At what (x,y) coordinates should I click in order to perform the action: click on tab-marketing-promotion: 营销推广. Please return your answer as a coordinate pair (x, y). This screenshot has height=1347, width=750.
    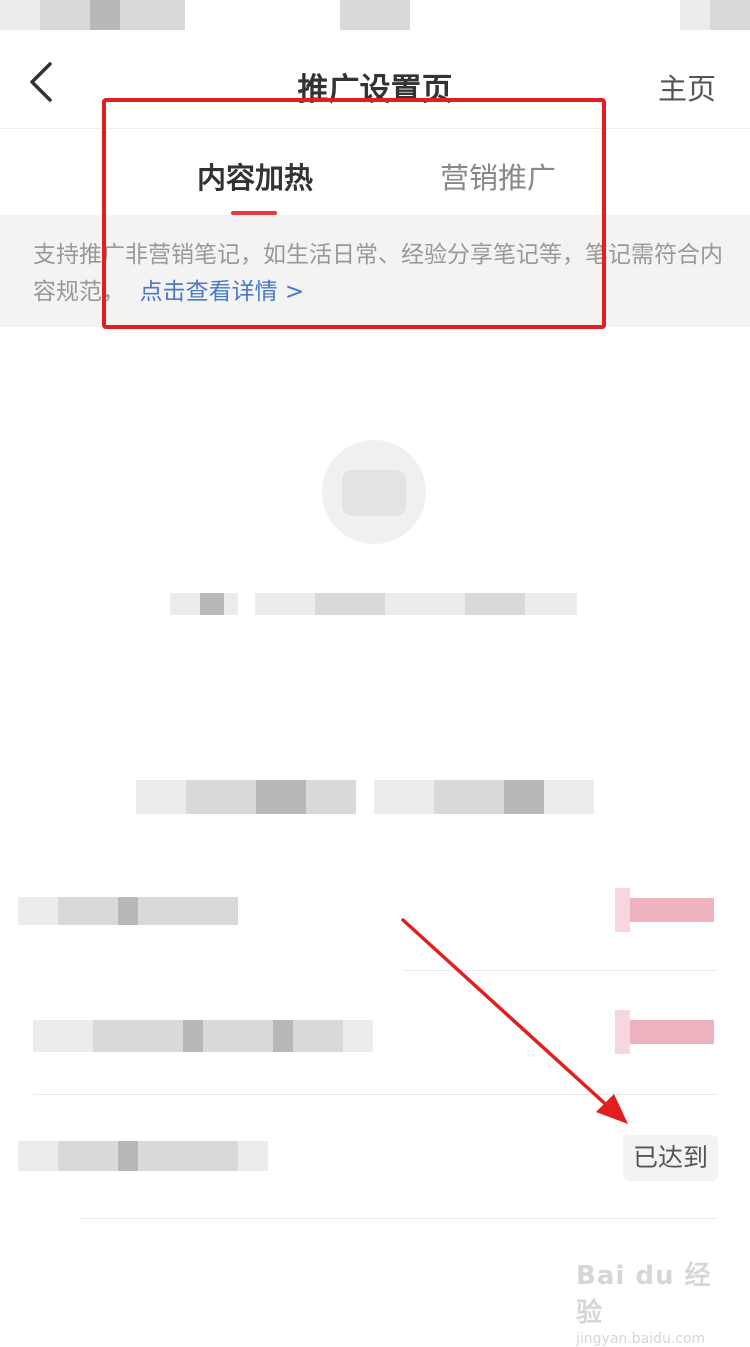
    Looking at the image, I should click on (498, 176).